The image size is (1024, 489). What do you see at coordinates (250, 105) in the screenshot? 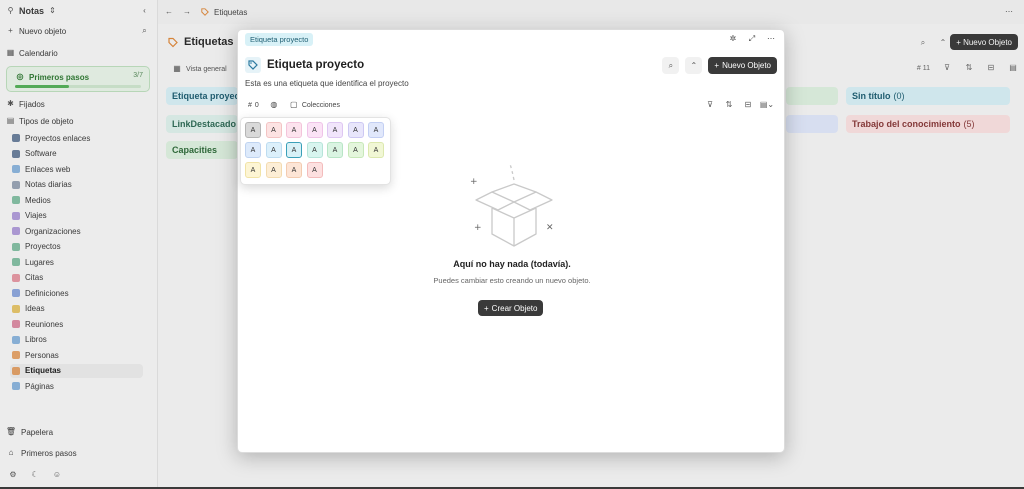
I see `hash-icon: #` at bounding box center [250, 105].